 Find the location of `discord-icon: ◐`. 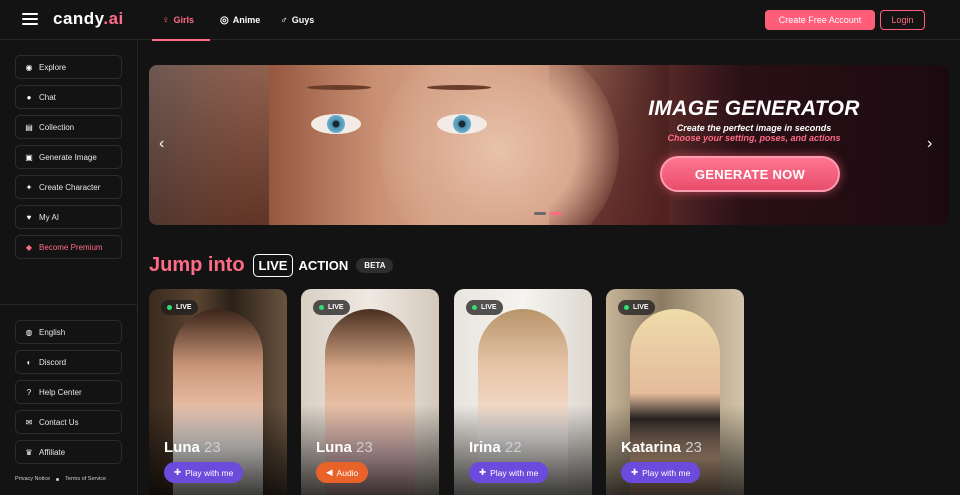

discord-icon: ◐ is located at coordinates (29, 362).